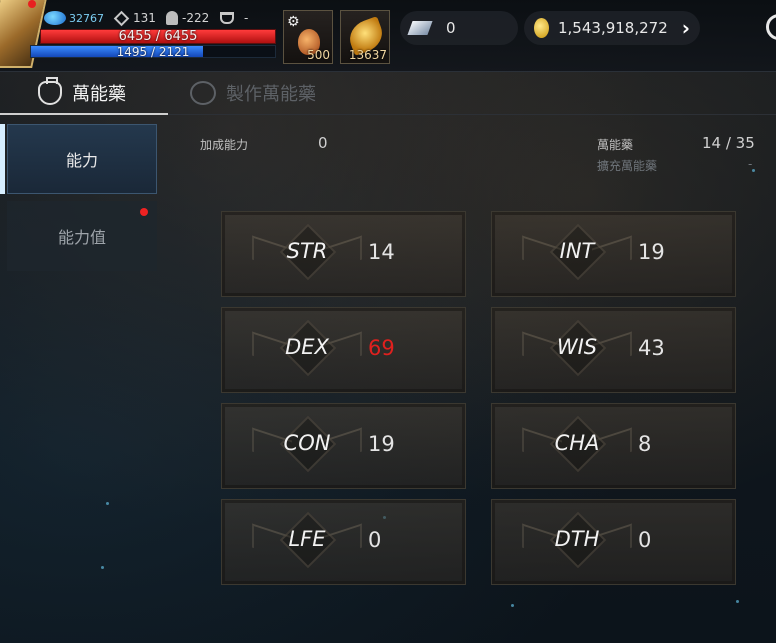 The width and height of the screenshot is (776, 643). Describe the element at coordinates (577, 443) in the screenshot. I see `stat-name: CHA` at that location.